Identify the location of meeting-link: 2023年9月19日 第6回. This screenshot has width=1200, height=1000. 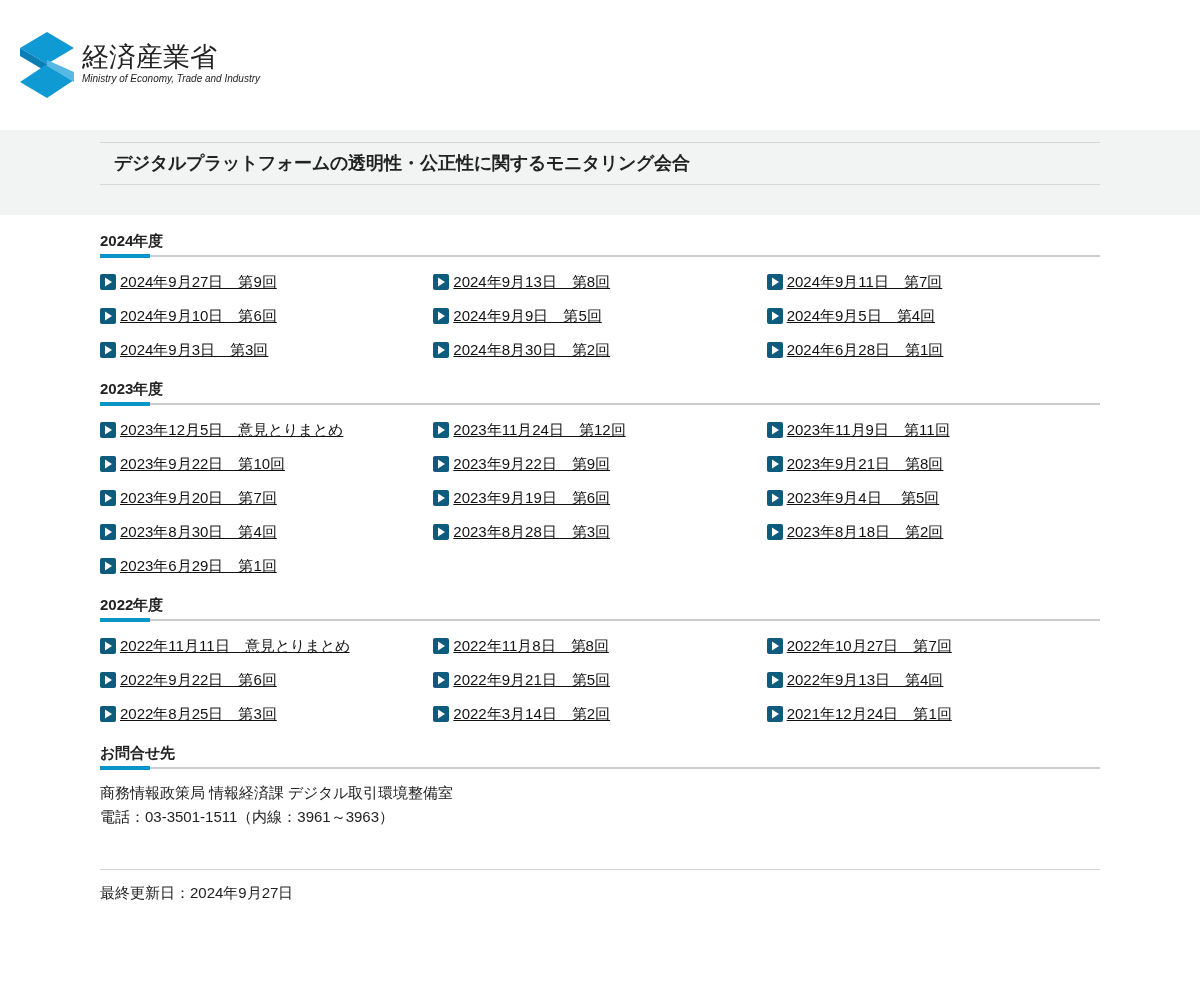
(532, 498).